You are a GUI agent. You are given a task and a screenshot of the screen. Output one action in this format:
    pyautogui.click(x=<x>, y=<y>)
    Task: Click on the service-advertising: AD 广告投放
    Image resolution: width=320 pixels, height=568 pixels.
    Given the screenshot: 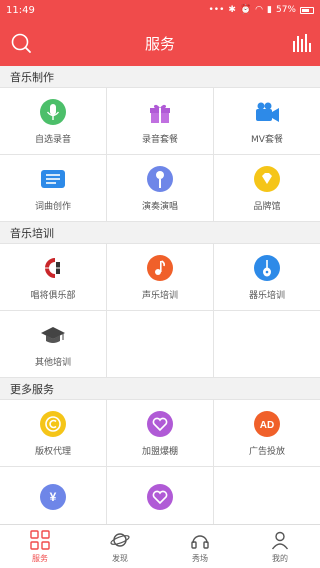 What is the action you would take?
    pyautogui.click(x=267, y=433)
    